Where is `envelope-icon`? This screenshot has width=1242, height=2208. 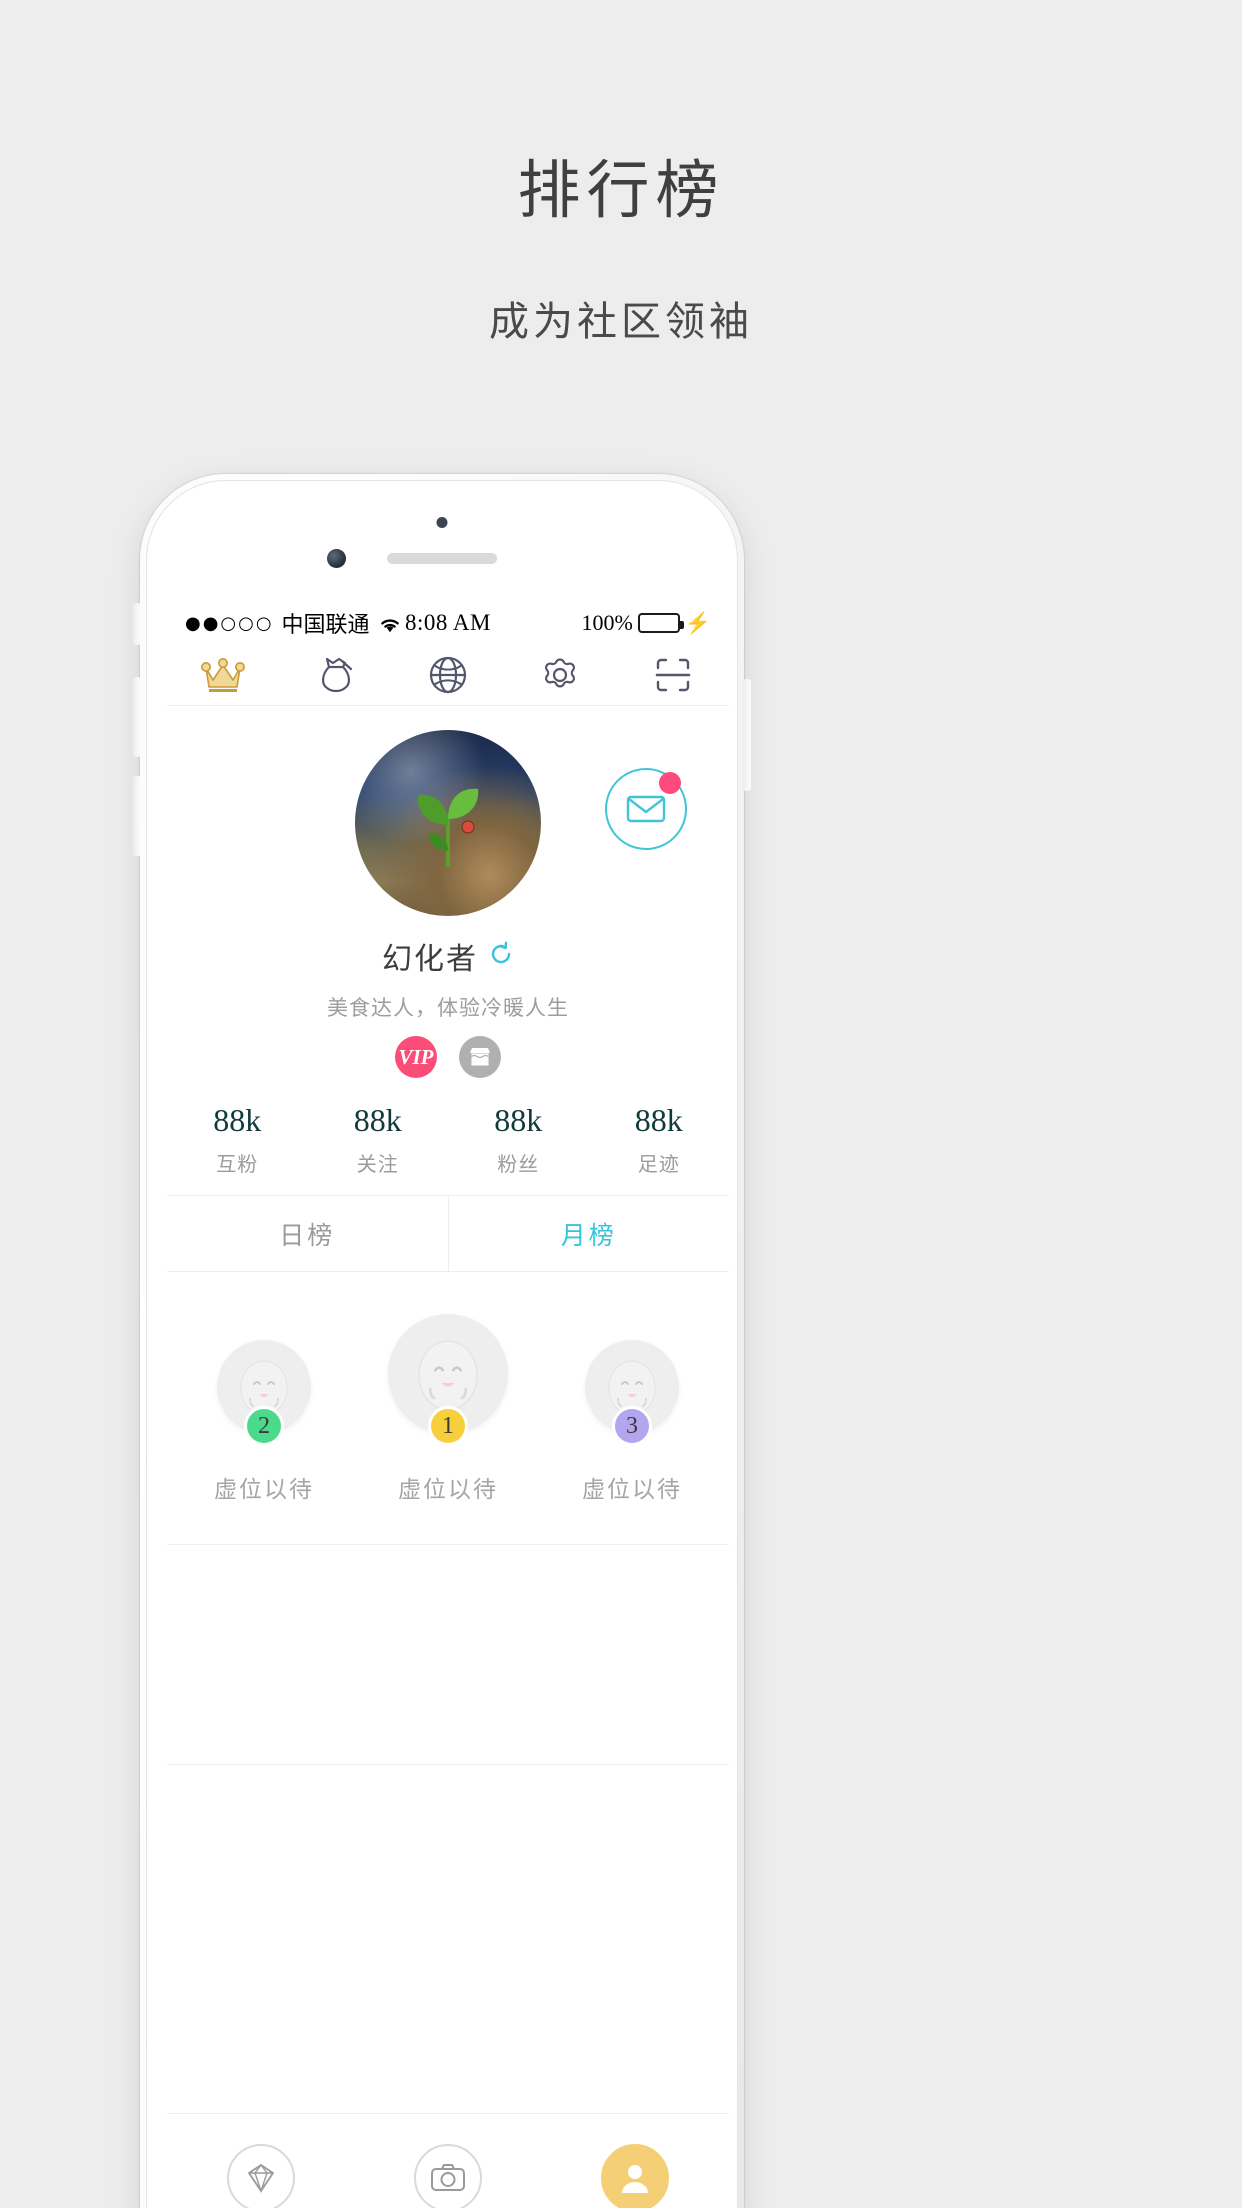 envelope-icon is located at coordinates (646, 809).